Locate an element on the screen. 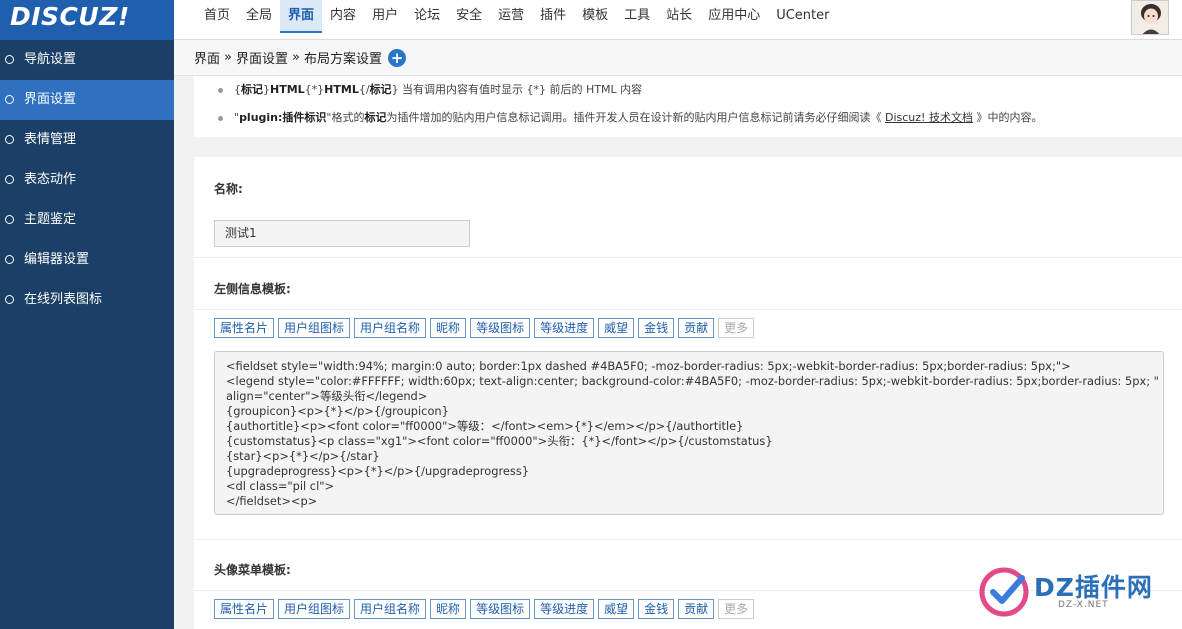 The width and height of the screenshot is (1182, 629). sidebar-item: 编辑器设置 is located at coordinates (87, 260).